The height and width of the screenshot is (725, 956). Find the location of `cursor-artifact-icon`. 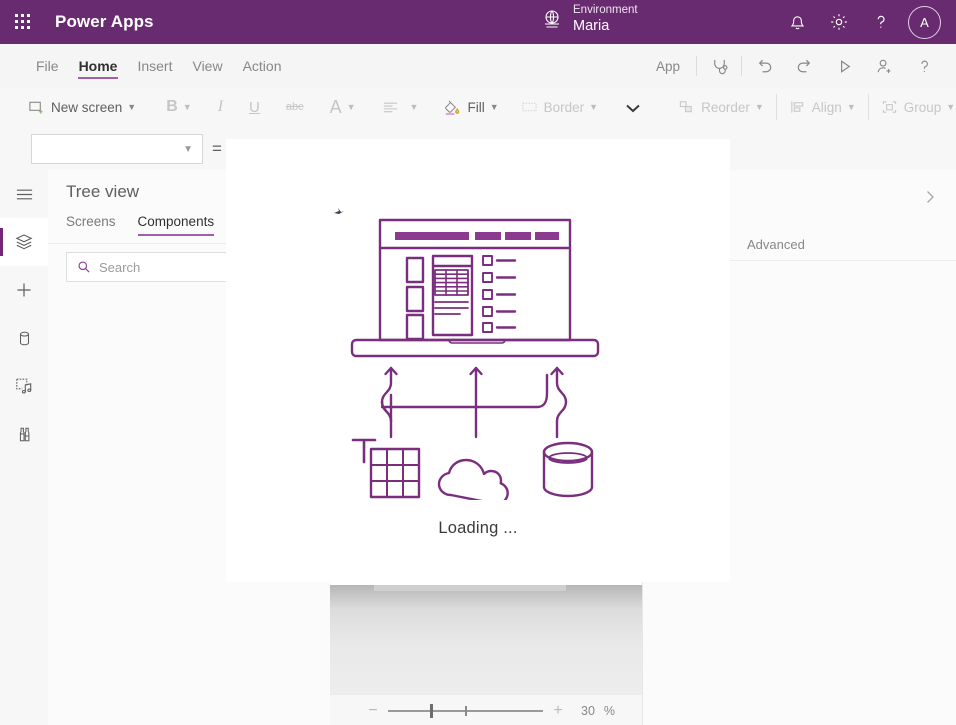

cursor-artifact-icon is located at coordinates (339, 215).